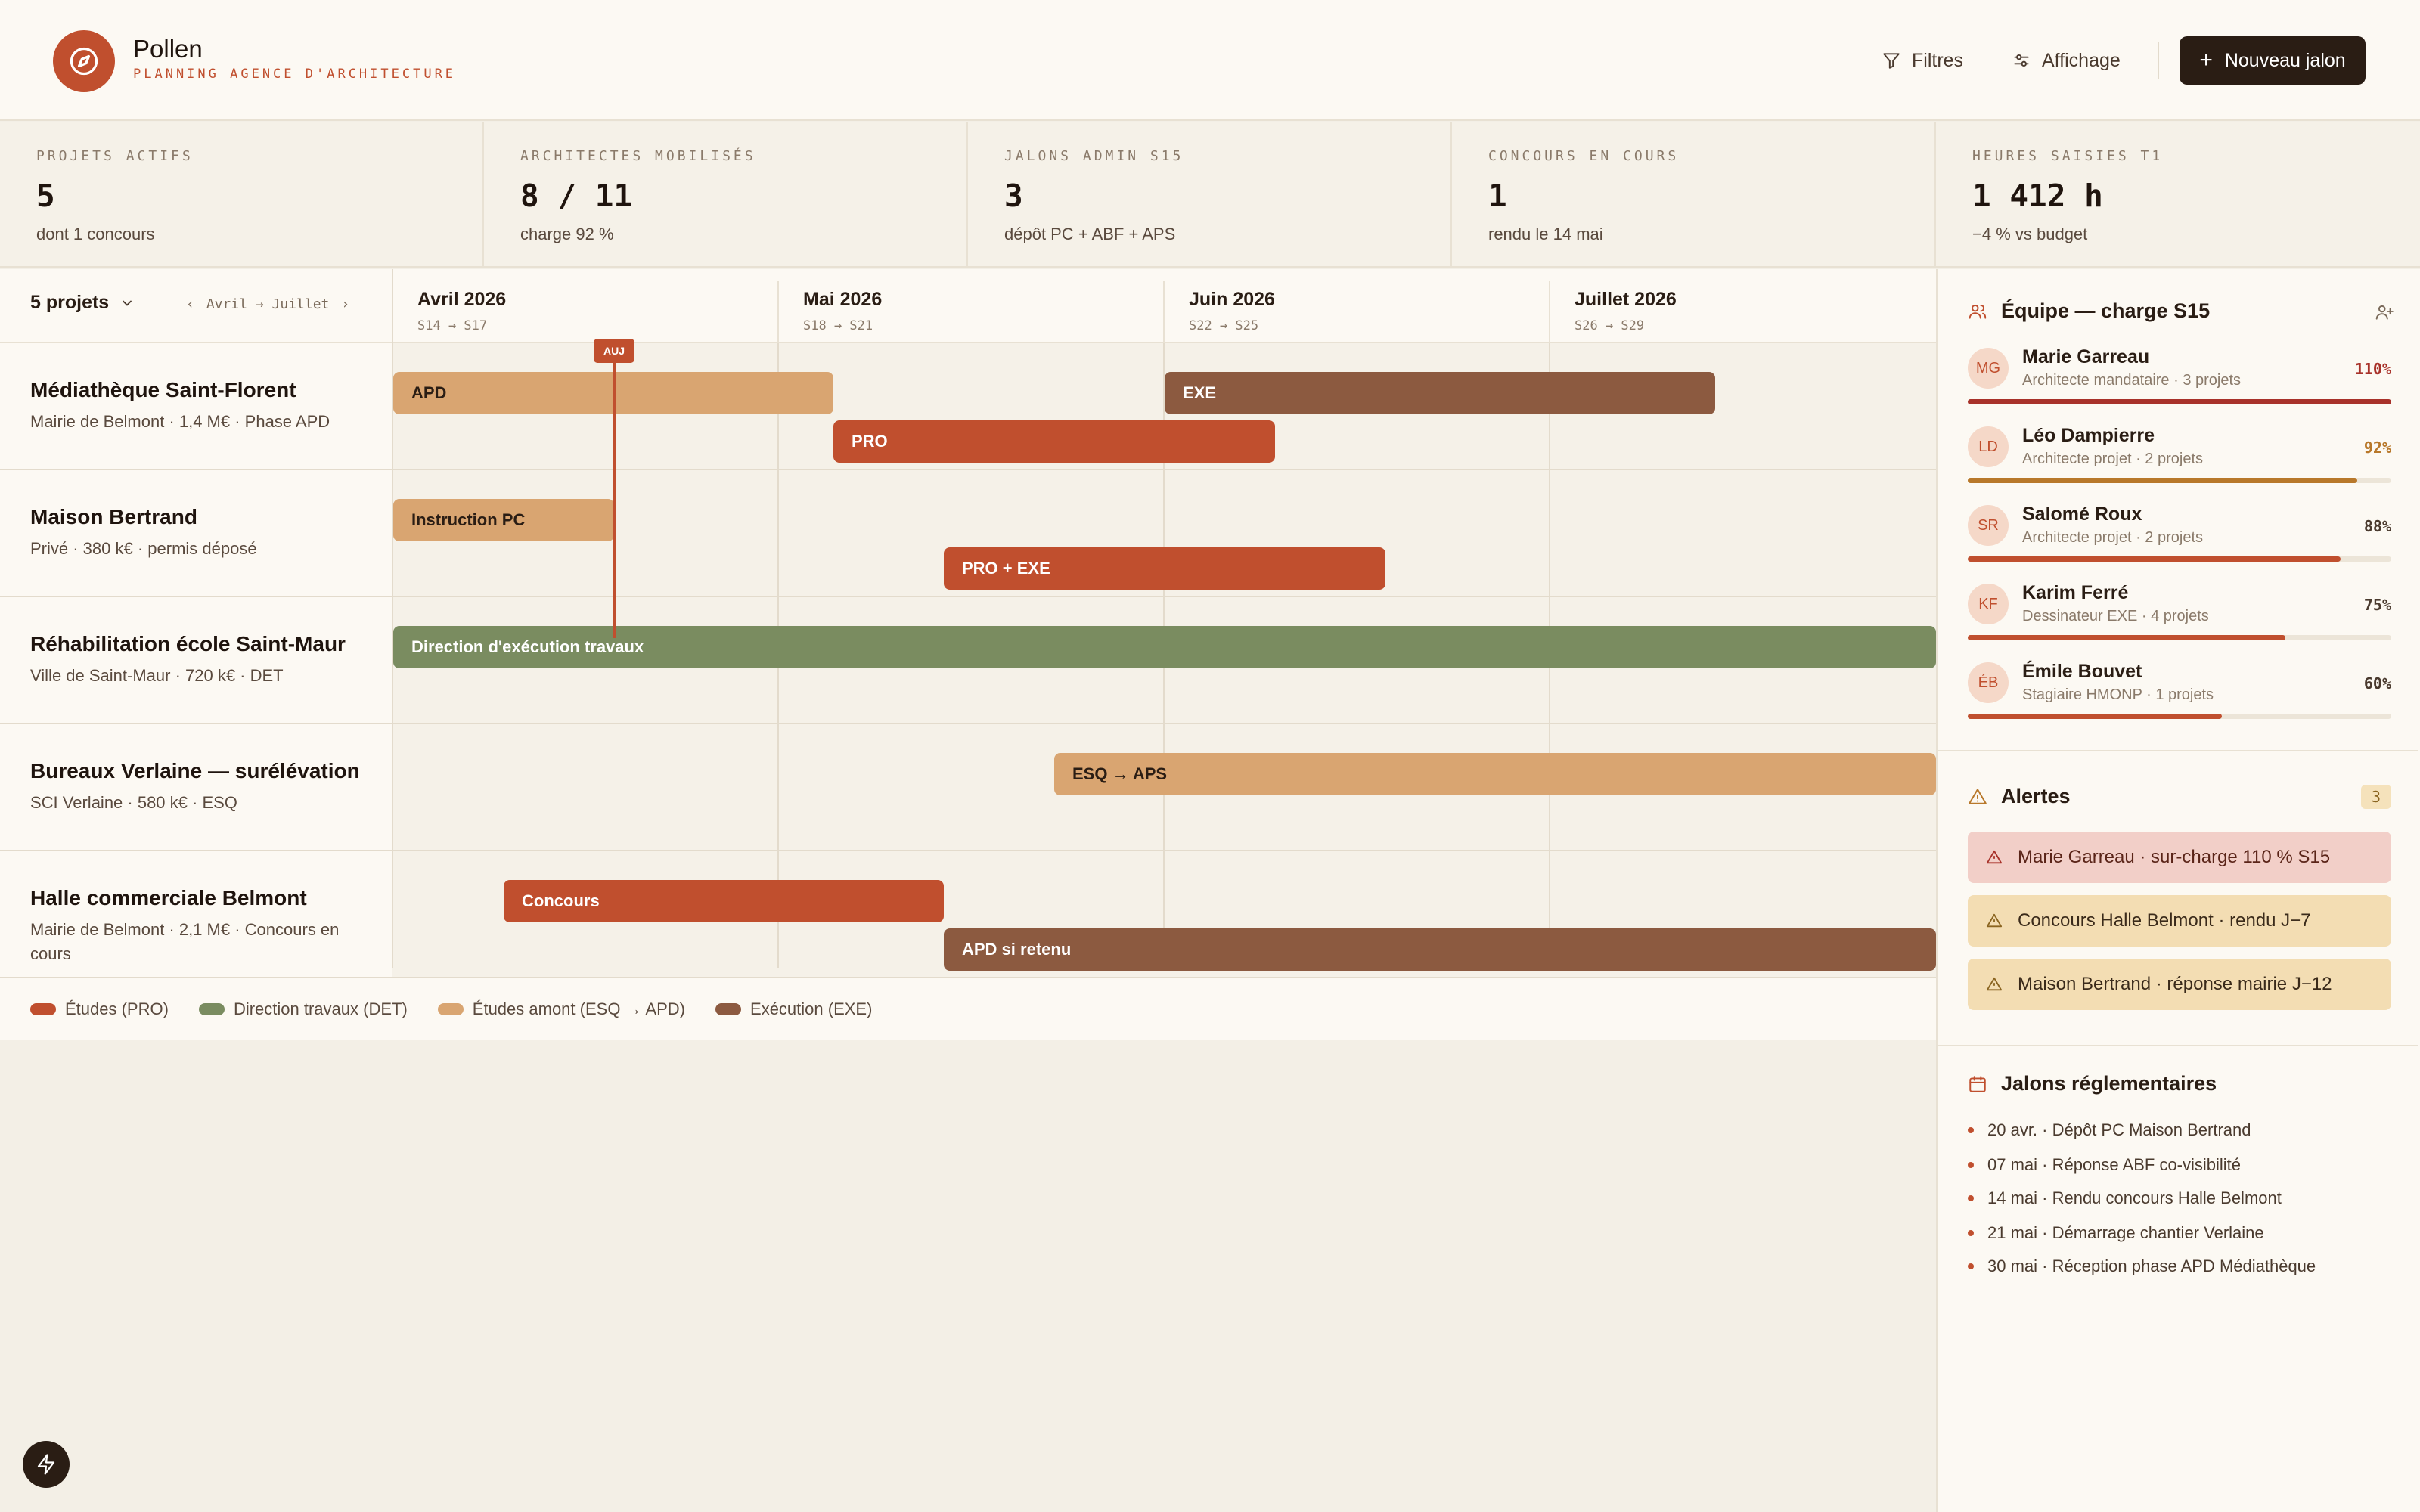  I want to click on gantt-bar-instruction-pc: Instruction PC, so click(503, 520).